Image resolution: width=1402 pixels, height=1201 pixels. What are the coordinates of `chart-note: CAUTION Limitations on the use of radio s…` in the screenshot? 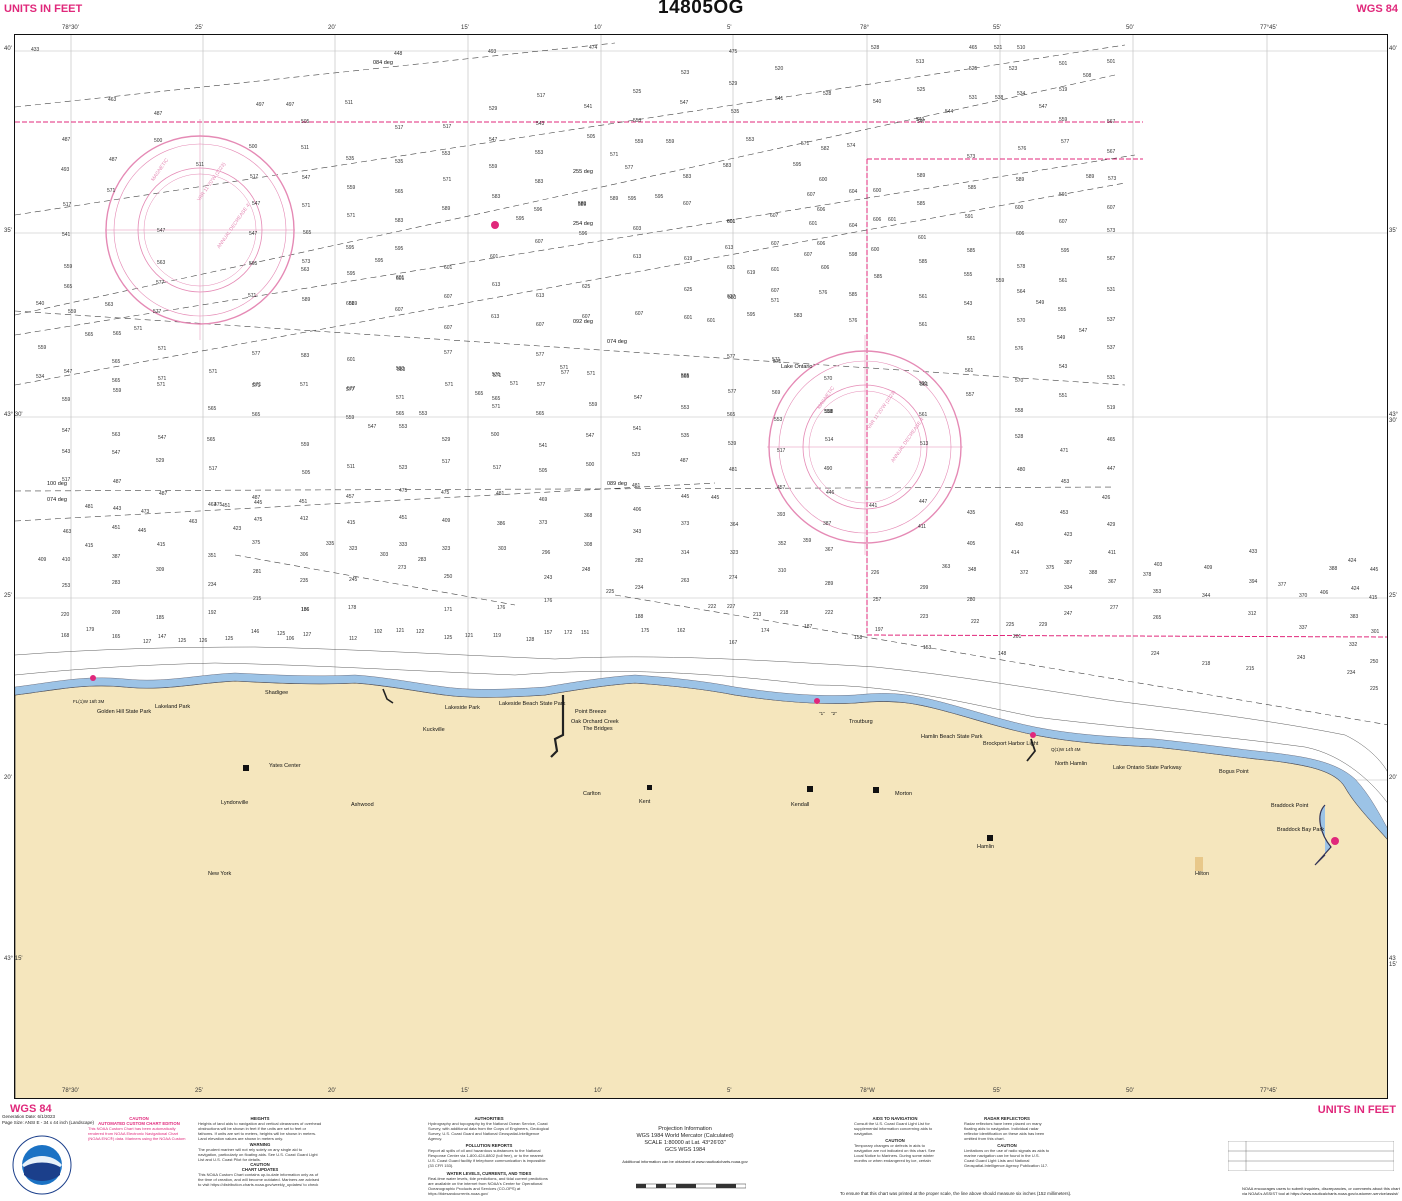 It's located at (1007, 1156).